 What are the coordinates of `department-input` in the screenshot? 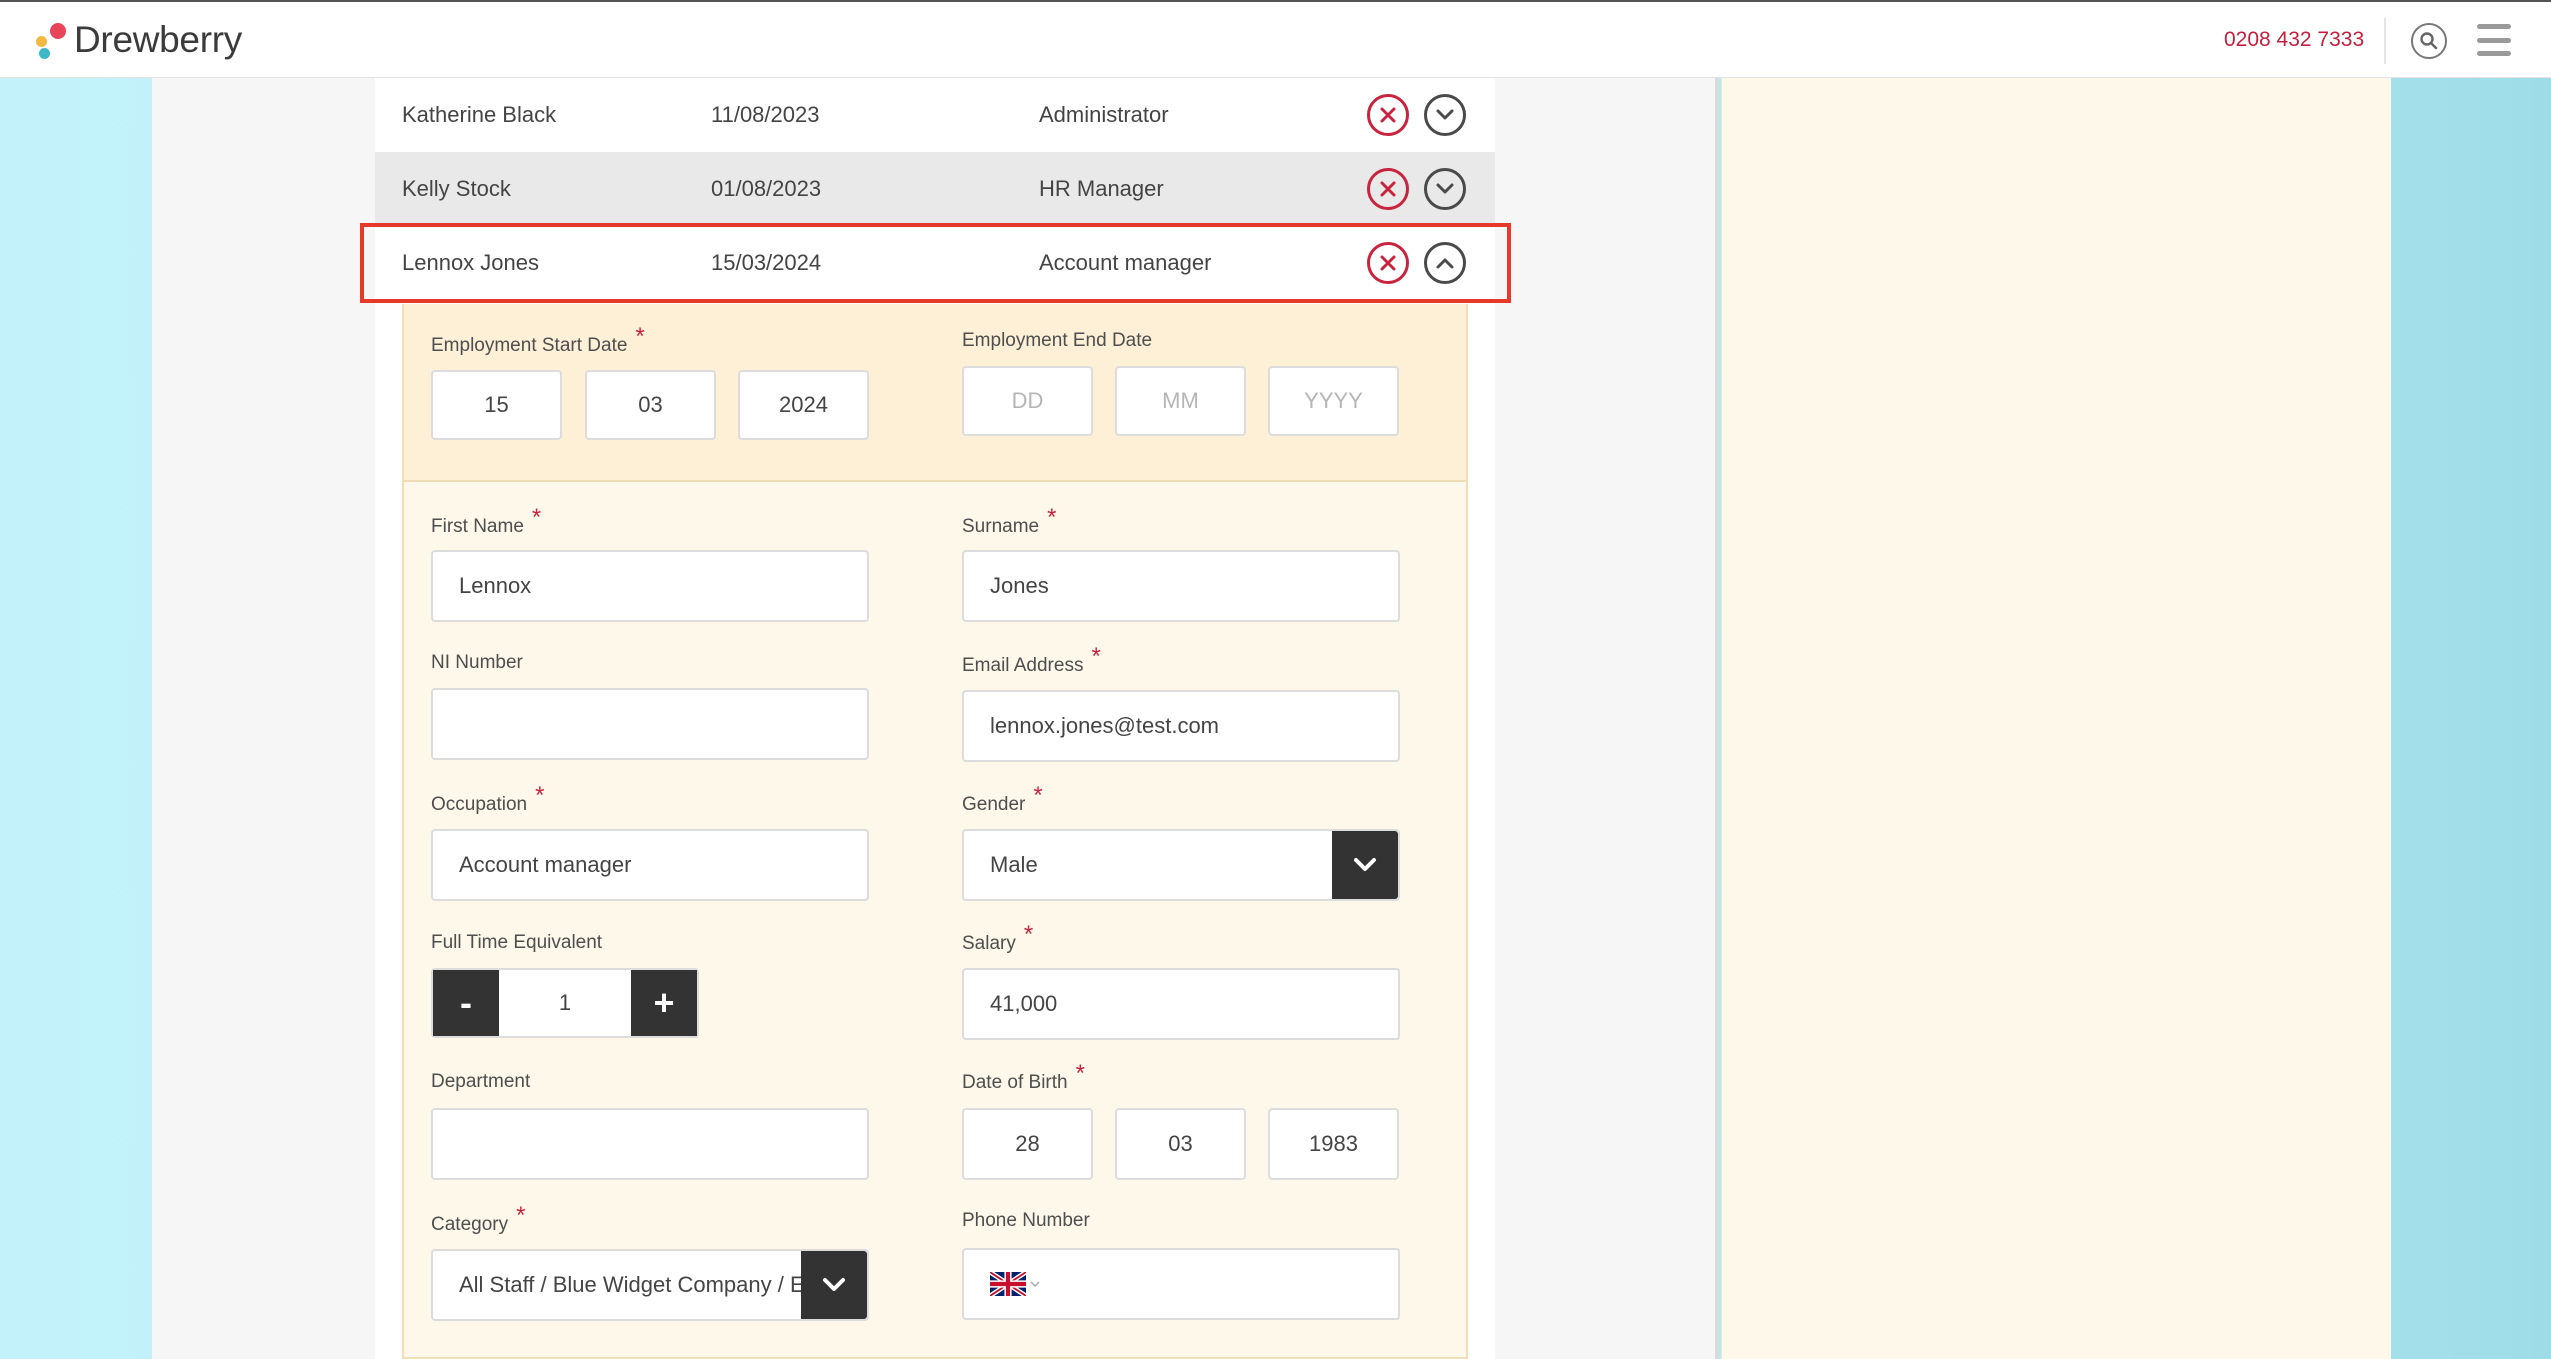 It's located at (650, 1144).